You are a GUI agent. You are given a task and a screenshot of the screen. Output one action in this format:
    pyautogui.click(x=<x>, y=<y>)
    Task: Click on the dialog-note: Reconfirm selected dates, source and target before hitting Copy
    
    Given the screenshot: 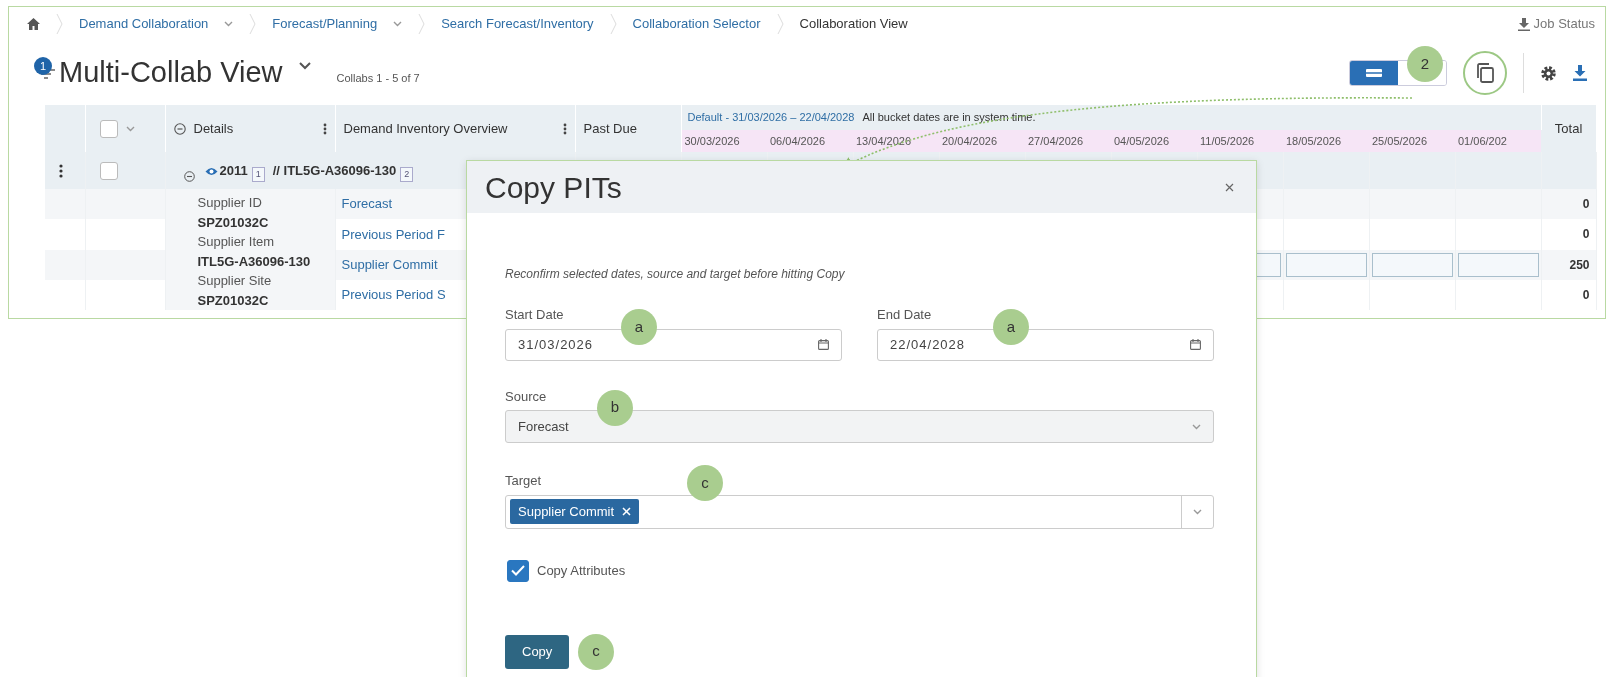 What is the action you would take?
    pyautogui.click(x=675, y=274)
    